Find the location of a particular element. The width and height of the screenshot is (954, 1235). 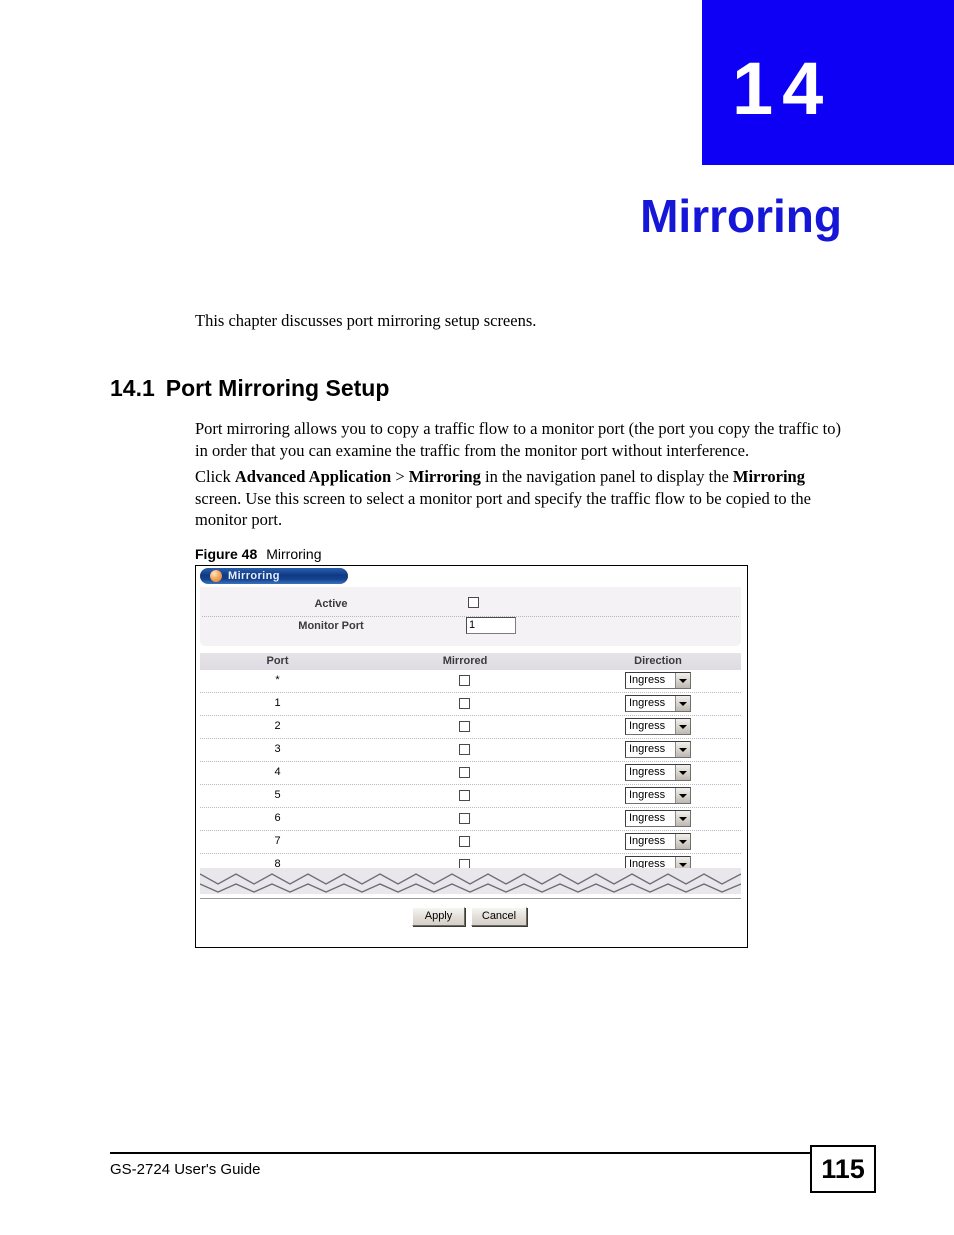

active-label: Active is located at coordinates (331, 604).